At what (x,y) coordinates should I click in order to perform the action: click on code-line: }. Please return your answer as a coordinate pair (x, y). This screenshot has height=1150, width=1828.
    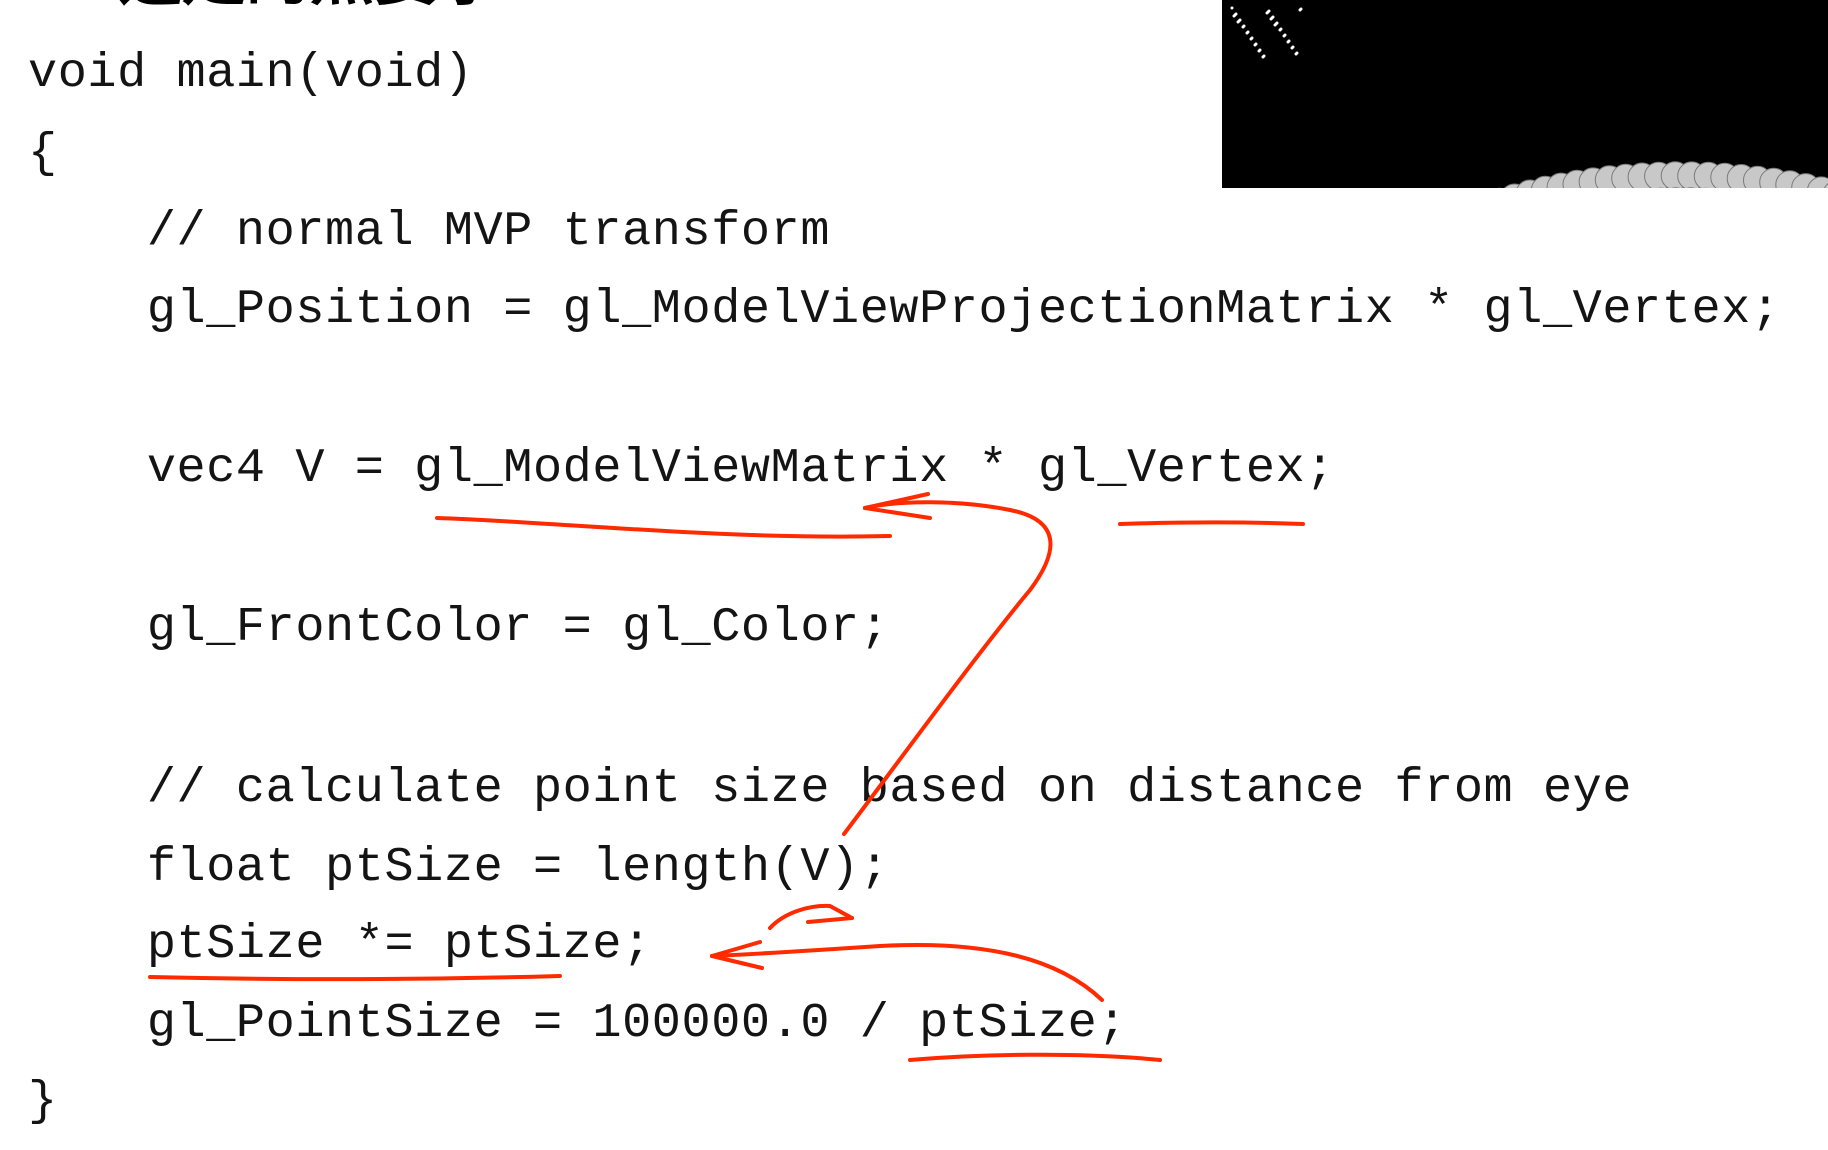
    Looking at the image, I should click on (43, 1101).